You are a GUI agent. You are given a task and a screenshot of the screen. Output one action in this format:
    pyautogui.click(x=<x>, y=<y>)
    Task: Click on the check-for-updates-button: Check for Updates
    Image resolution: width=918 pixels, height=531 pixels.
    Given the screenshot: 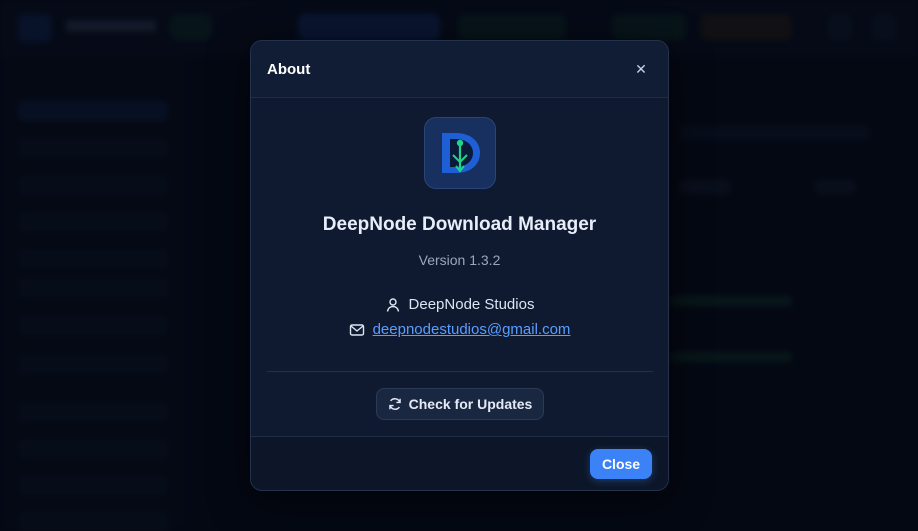 What is the action you would take?
    pyautogui.click(x=460, y=404)
    